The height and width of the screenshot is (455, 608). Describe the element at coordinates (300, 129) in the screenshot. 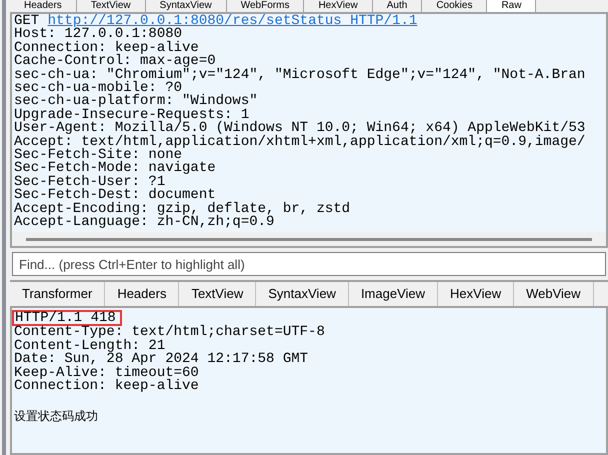

I see `request-header-line: User-Agent: Mozilla/5.0 (Windows NT 10.0; Win64; x64) AppleWebKit/53` at that location.